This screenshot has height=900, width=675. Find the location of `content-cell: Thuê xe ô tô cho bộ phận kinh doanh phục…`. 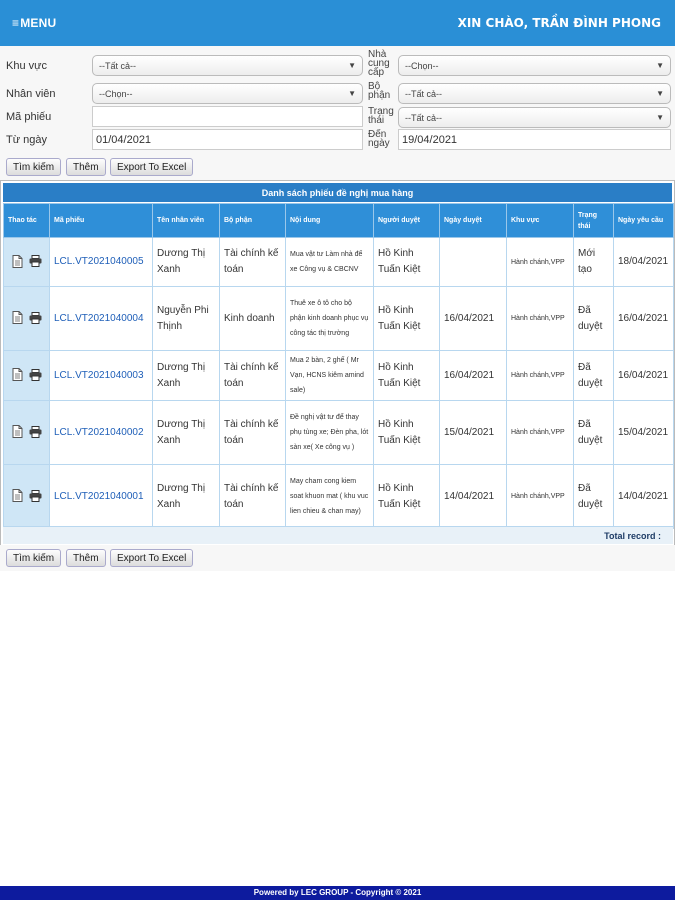

content-cell: Thuê xe ô tô cho bộ phận kinh doanh phục… is located at coordinates (329, 318).